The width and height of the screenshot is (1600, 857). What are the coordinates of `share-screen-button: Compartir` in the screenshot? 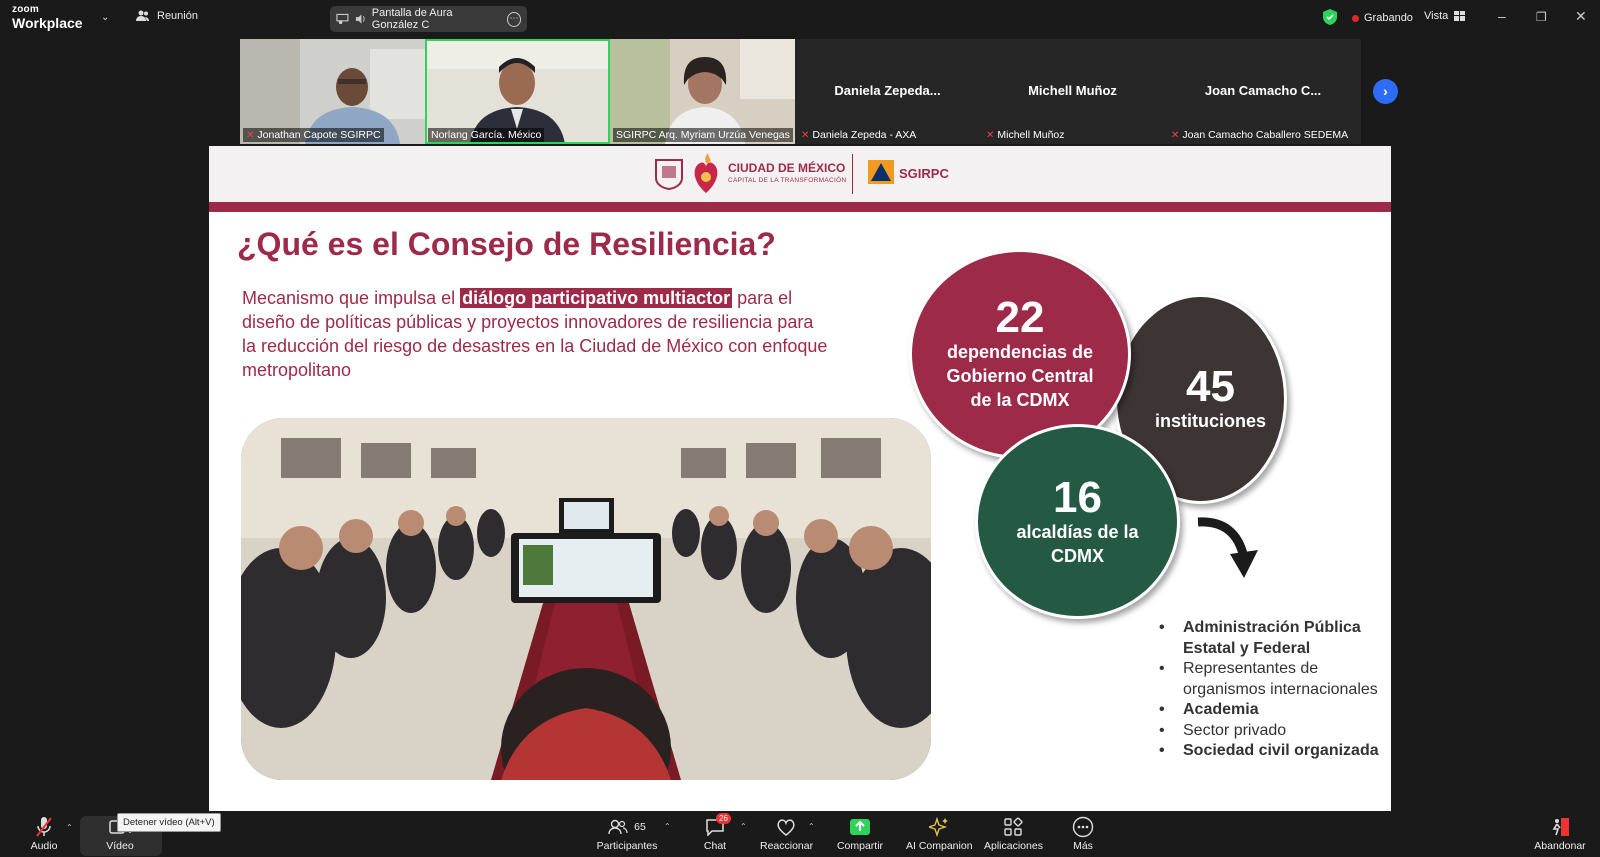 It's located at (860, 834).